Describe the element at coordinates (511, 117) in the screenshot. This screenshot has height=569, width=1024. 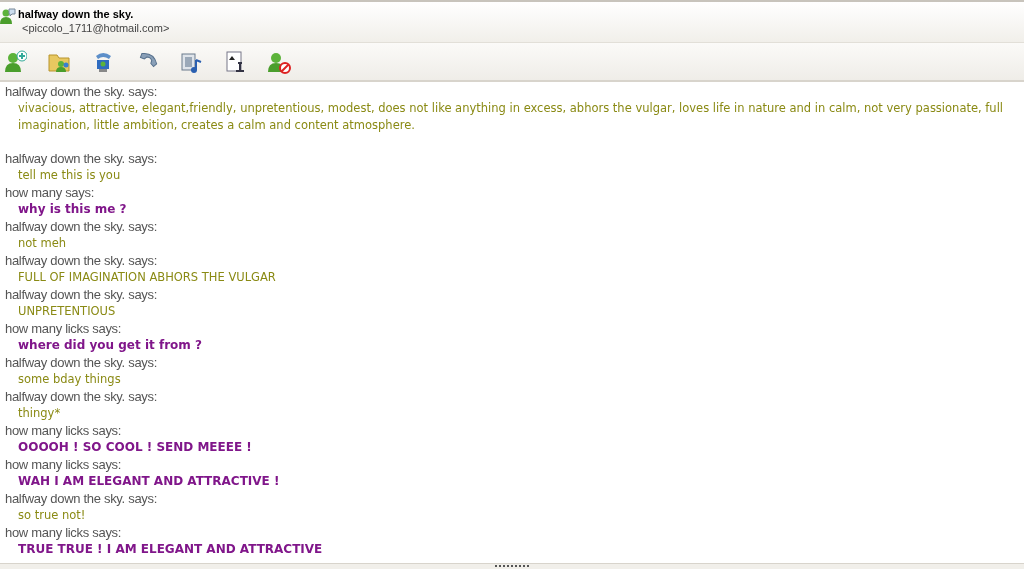
I see `message-text: vivacious, attractive, elegant,friendly, unpretentious, modest, does not like anything in excess, abhors the vulgar, loves life in nature and in calm, not very passionate, full imagination, little ambition, creates a calm and content atmosphere.` at that location.